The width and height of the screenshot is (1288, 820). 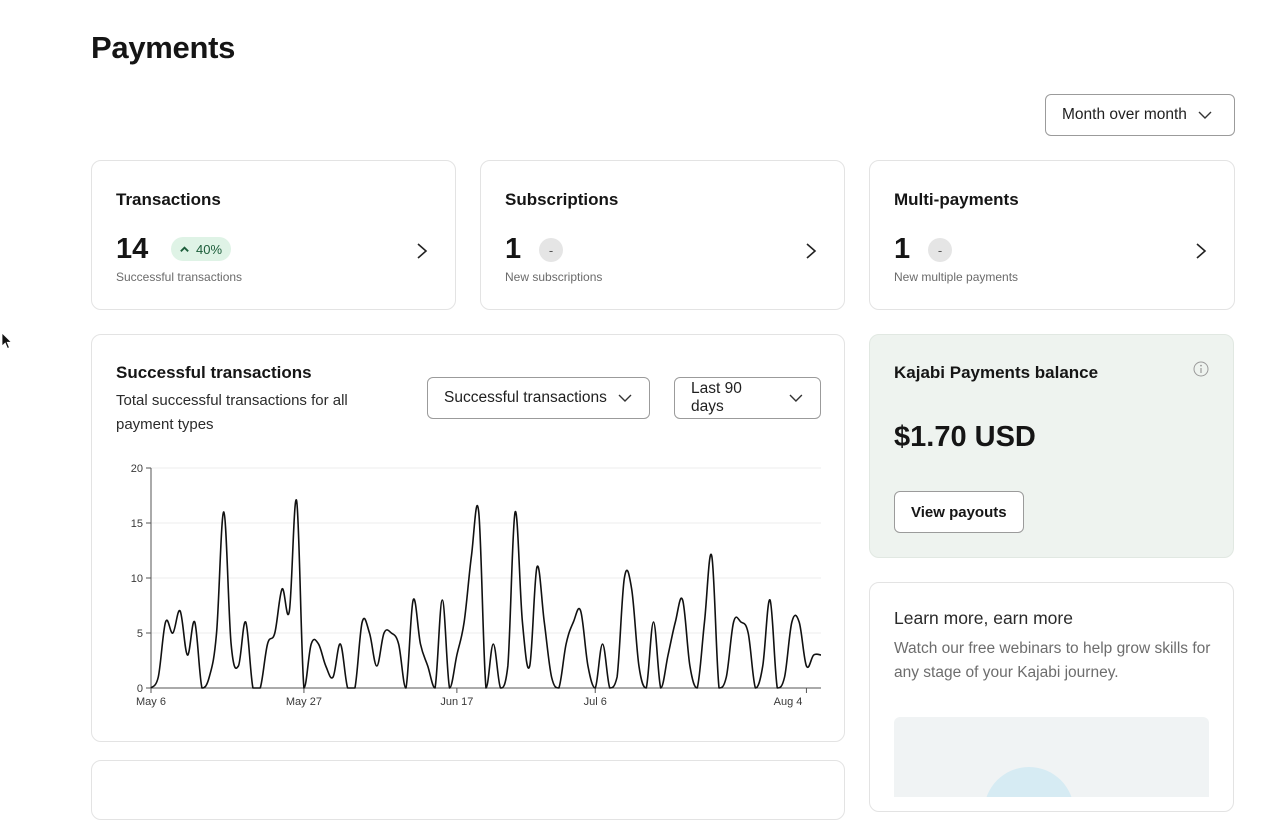 What do you see at coordinates (996, 372) in the screenshot?
I see `balance-title: Kajabi Payments balance` at bounding box center [996, 372].